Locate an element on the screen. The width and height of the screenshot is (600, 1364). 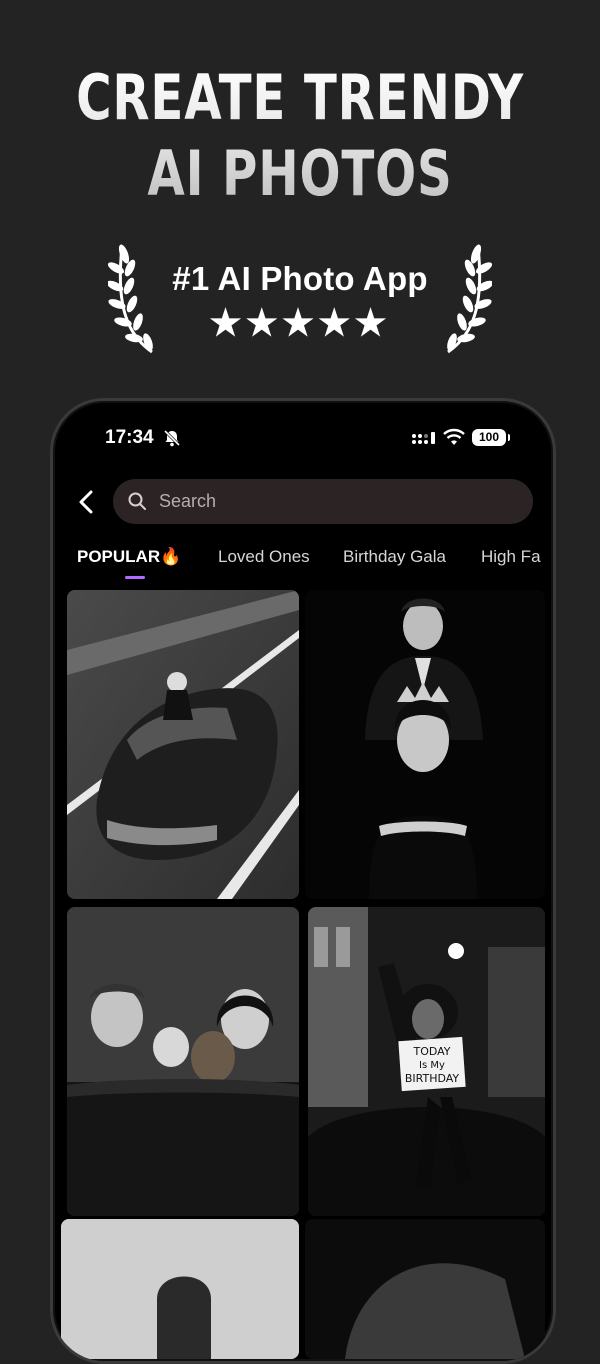
birthday-photo-image: TODAY Is My BIRTHDAY is located at coordinates (426, 1061).